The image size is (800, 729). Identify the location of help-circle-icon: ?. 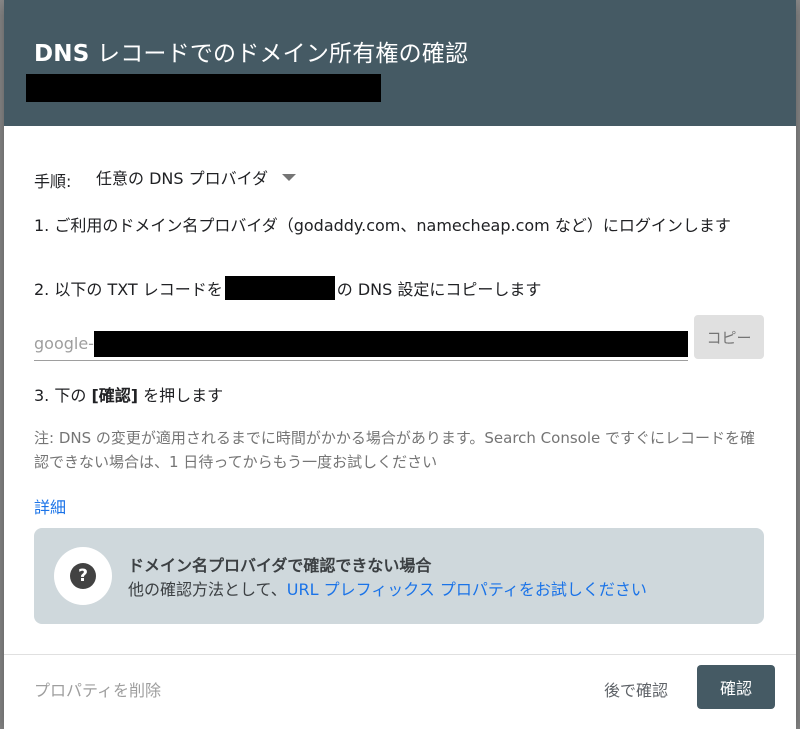
(83, 576).